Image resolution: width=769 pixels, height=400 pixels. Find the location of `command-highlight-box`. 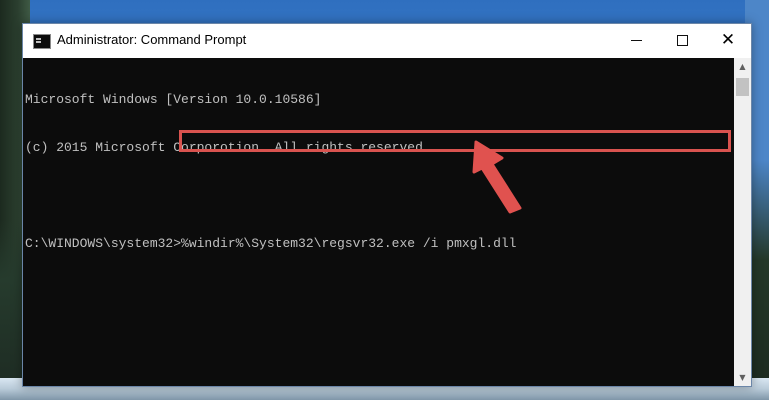

command-highlight-box is located at coordinates (455, 141).